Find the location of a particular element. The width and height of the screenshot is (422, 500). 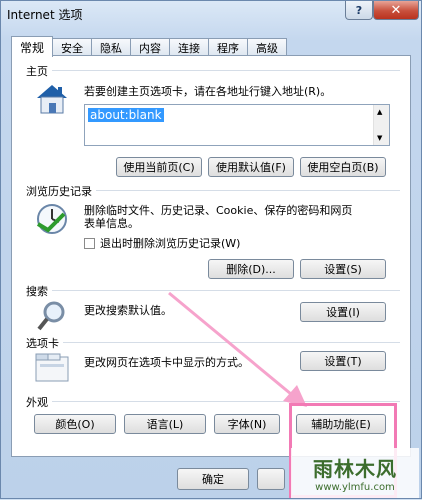

watermark-url: www.ylmfu.com is located at coordinates (355, 487).